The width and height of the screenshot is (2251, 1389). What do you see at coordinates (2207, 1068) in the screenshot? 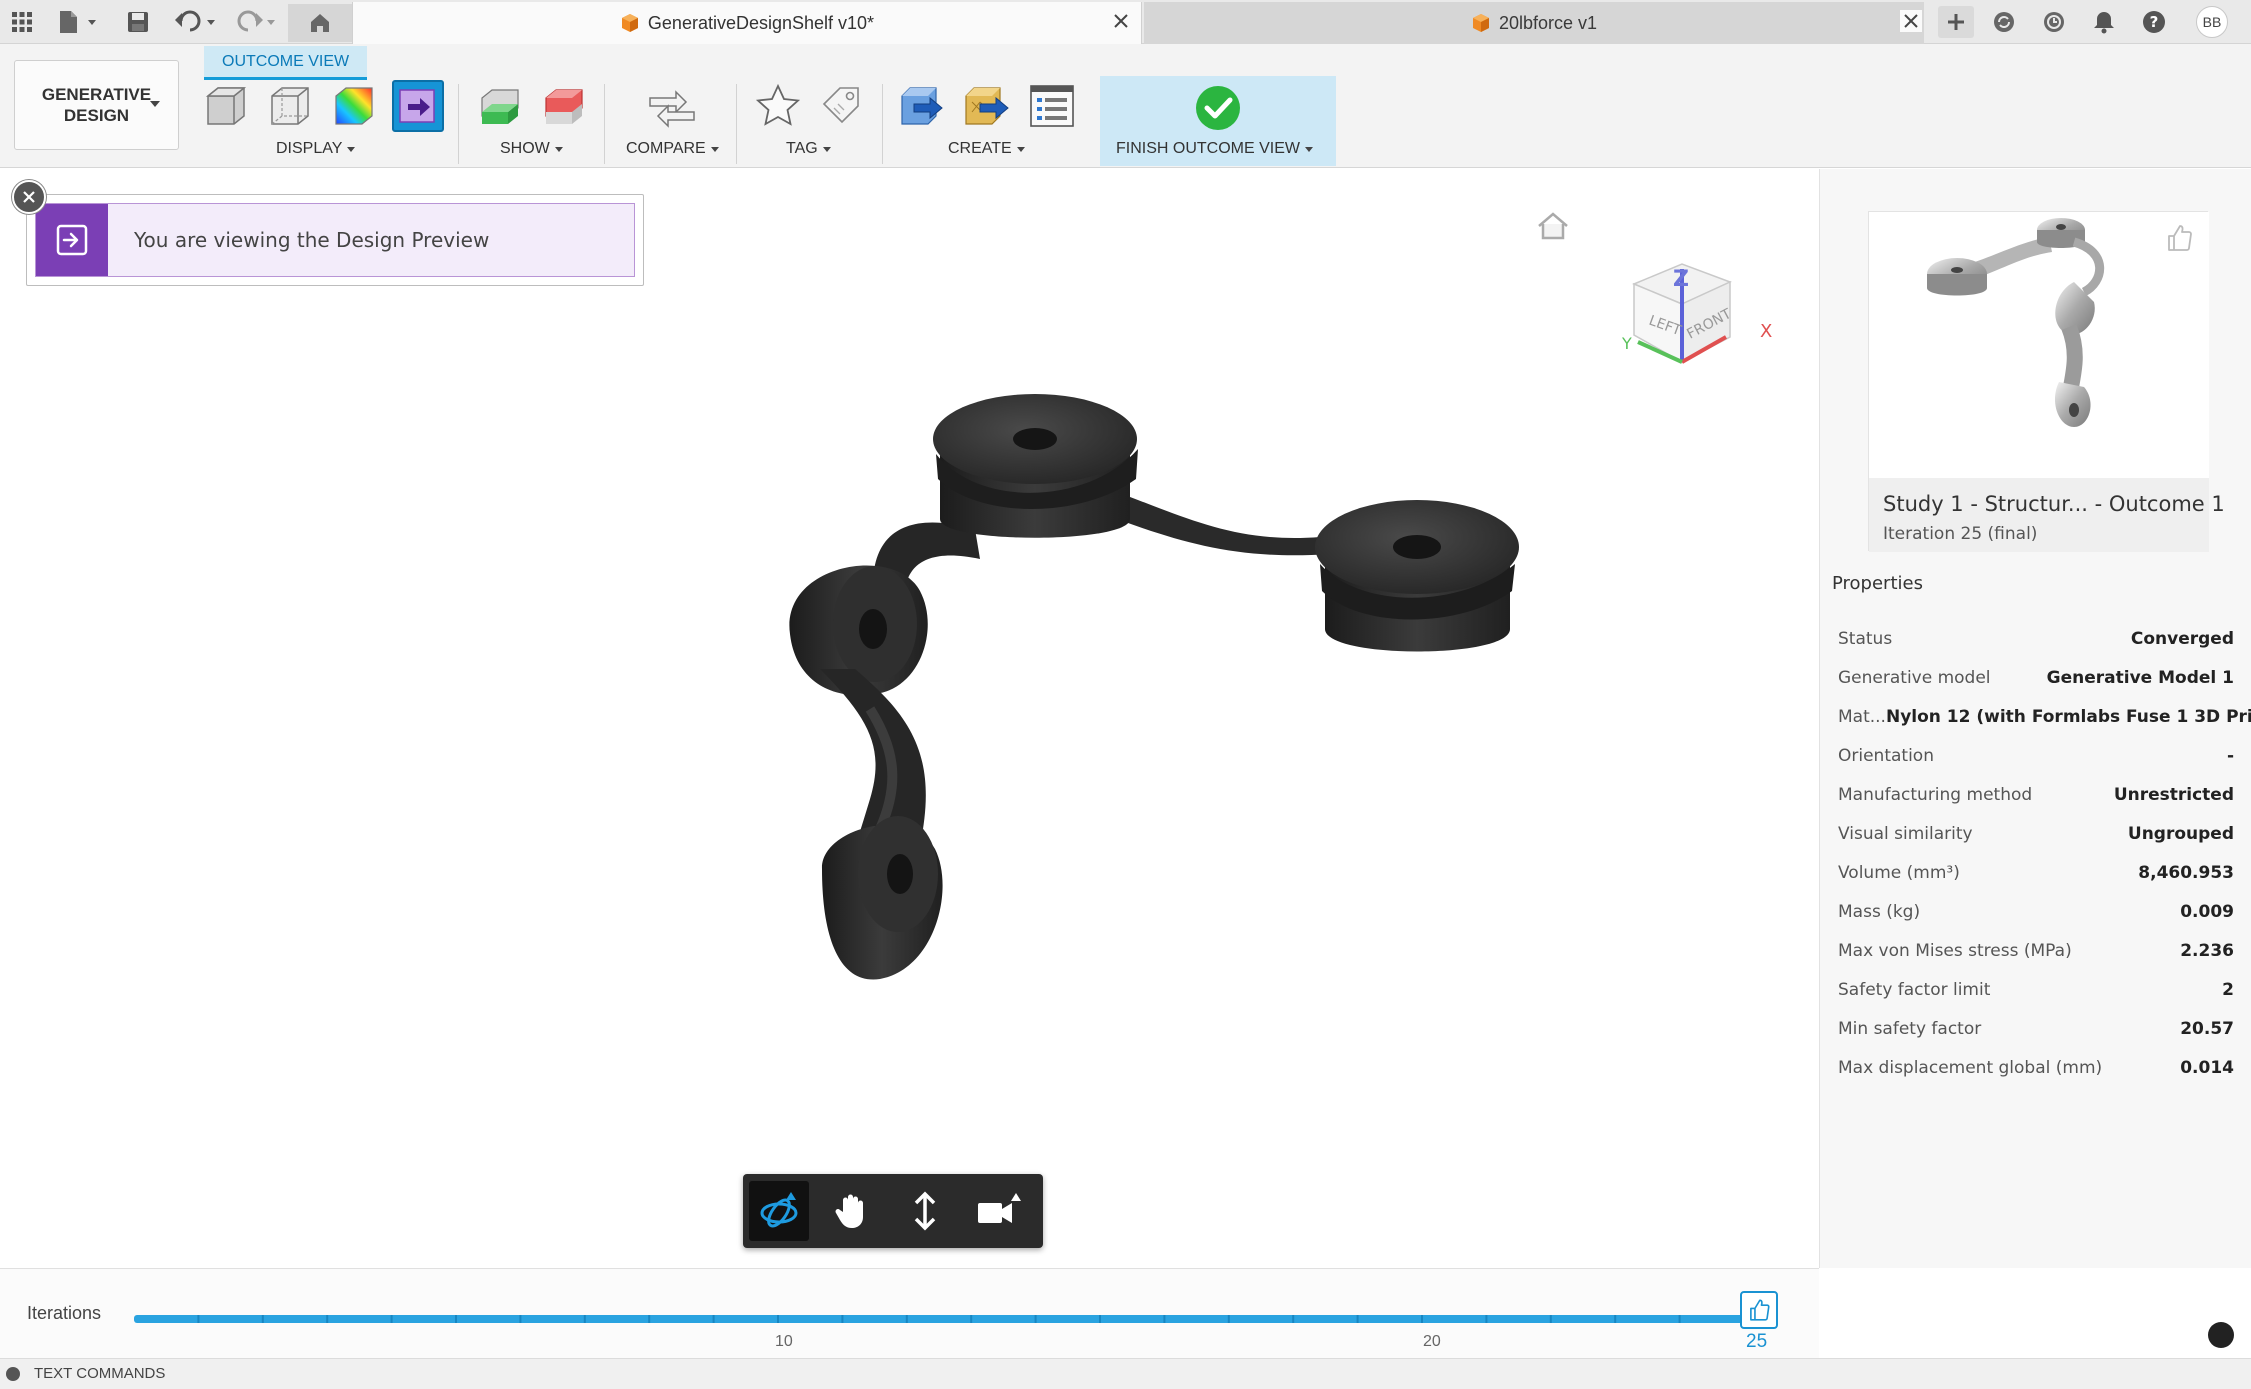
I see `property-value: 0.014` at bounding box center [2207, 1068].